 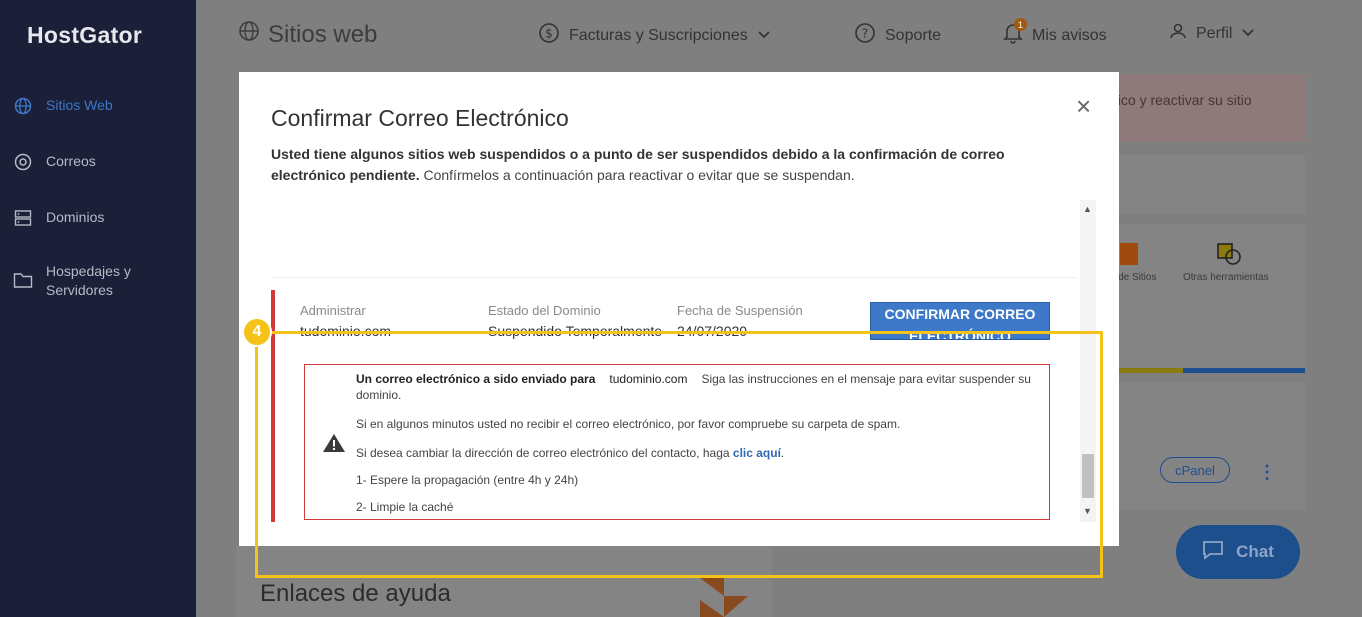 I want to click on background-alert-text: nico y reactivar su sitio, so click(x=1181, y=100).